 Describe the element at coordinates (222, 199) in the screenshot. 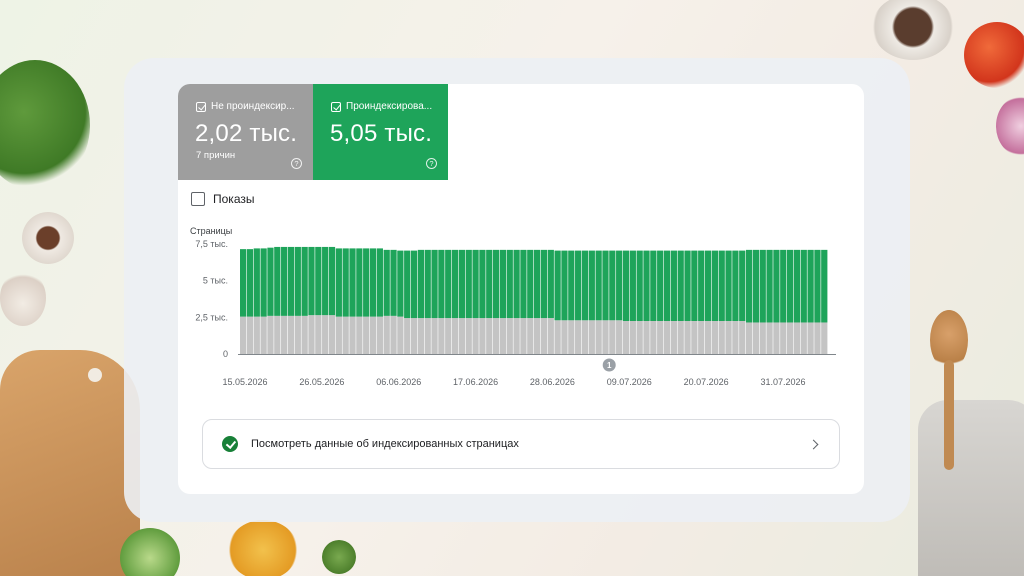

I see `impressions-toggle: Показы` at that location.